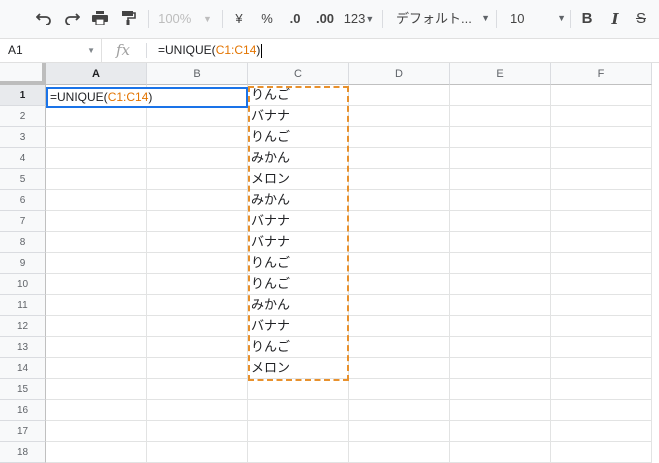 Image resolution: width=659 pixels, height=463 pixels. What do you see at coordinates (197, 242) in the screenshot?
I see `cell-b8` at bounding box center [197, 242].